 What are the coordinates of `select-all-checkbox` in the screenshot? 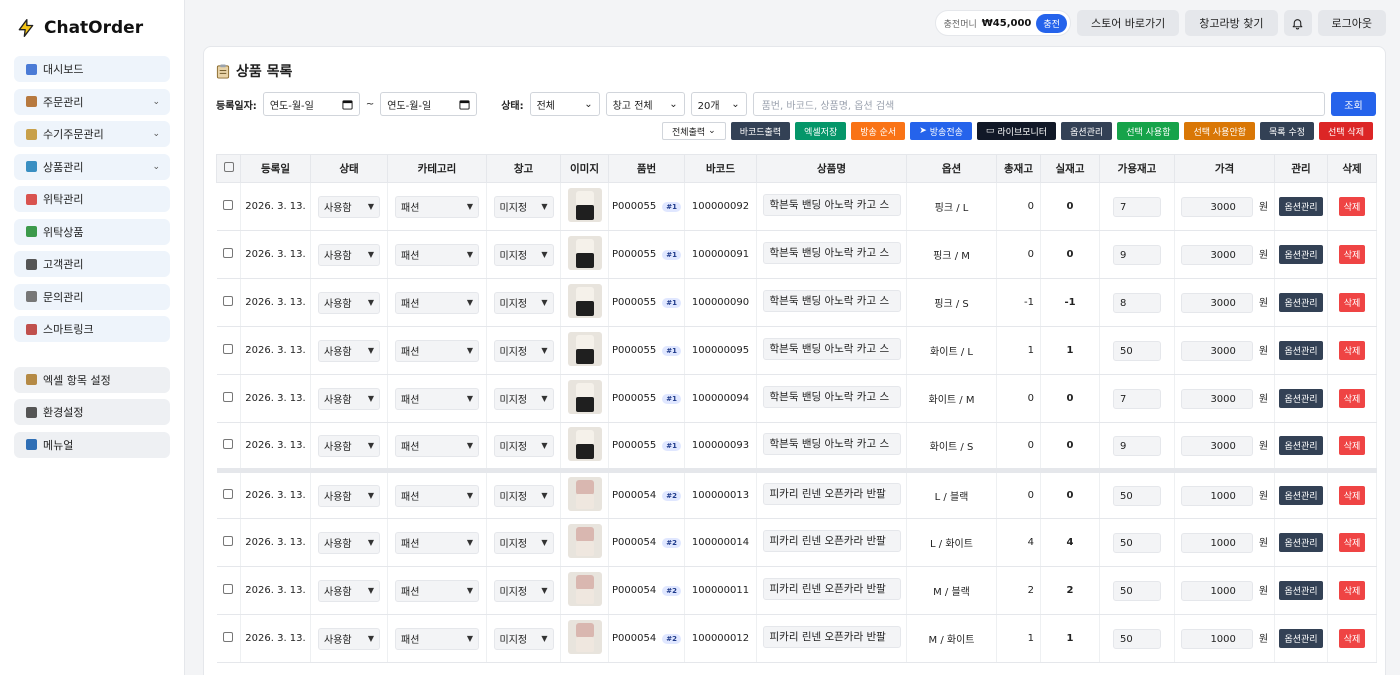 It's located at (228, 167).